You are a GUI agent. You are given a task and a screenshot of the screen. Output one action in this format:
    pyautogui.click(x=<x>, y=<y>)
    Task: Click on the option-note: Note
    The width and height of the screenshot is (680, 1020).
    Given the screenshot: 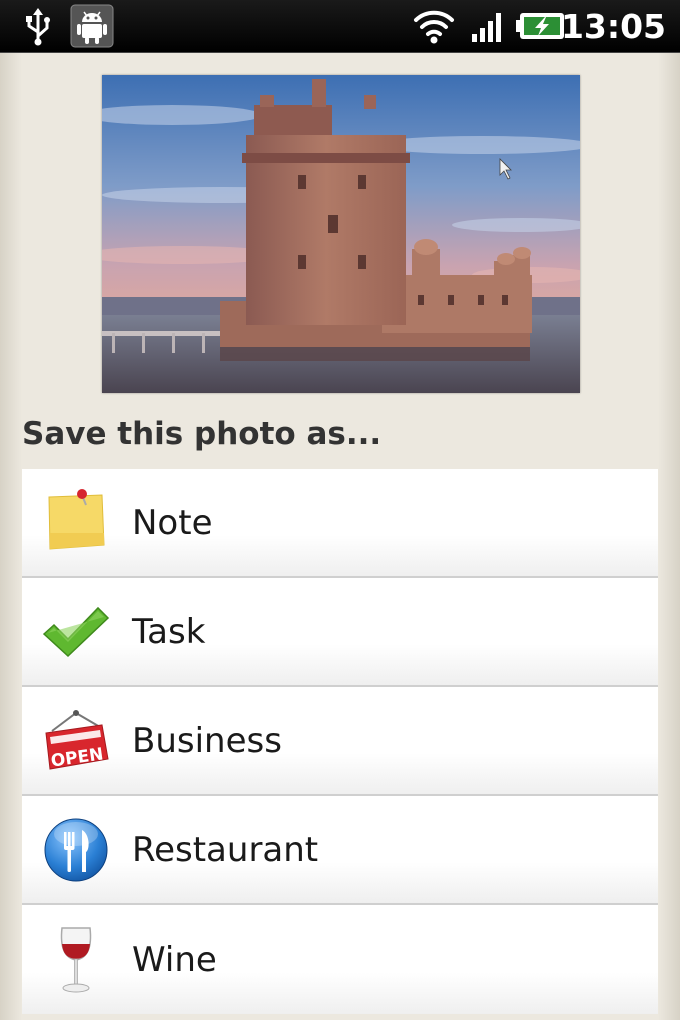 What is the action you would take?
    pyautogui.click(x=340, y=523)
    